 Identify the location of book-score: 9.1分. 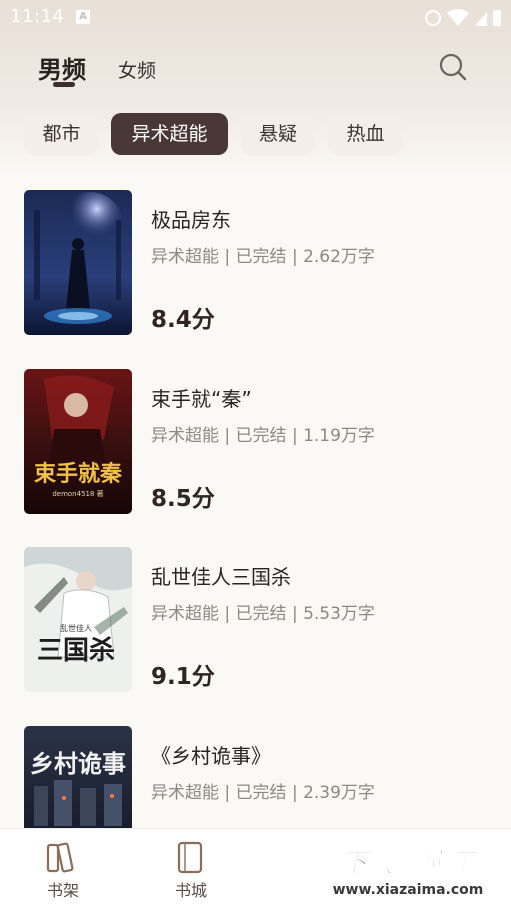
(183, 677).